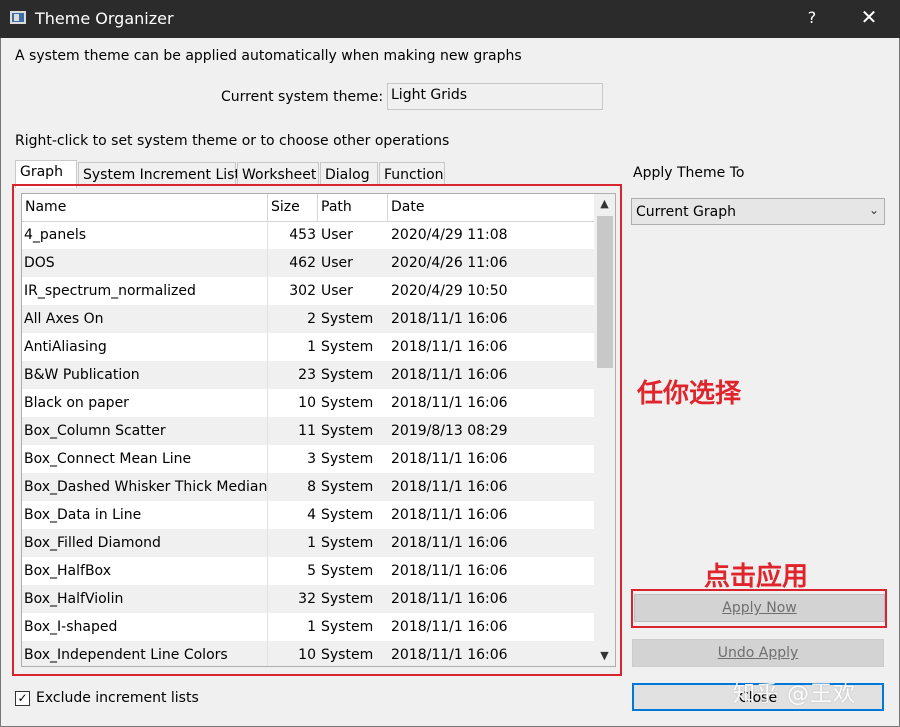 This screenshot has height=727, width=900. Describe the element at coordinates (450, 19) in the screenshot. I see `title-bar: Theme Organizer ? ✕` at that location.